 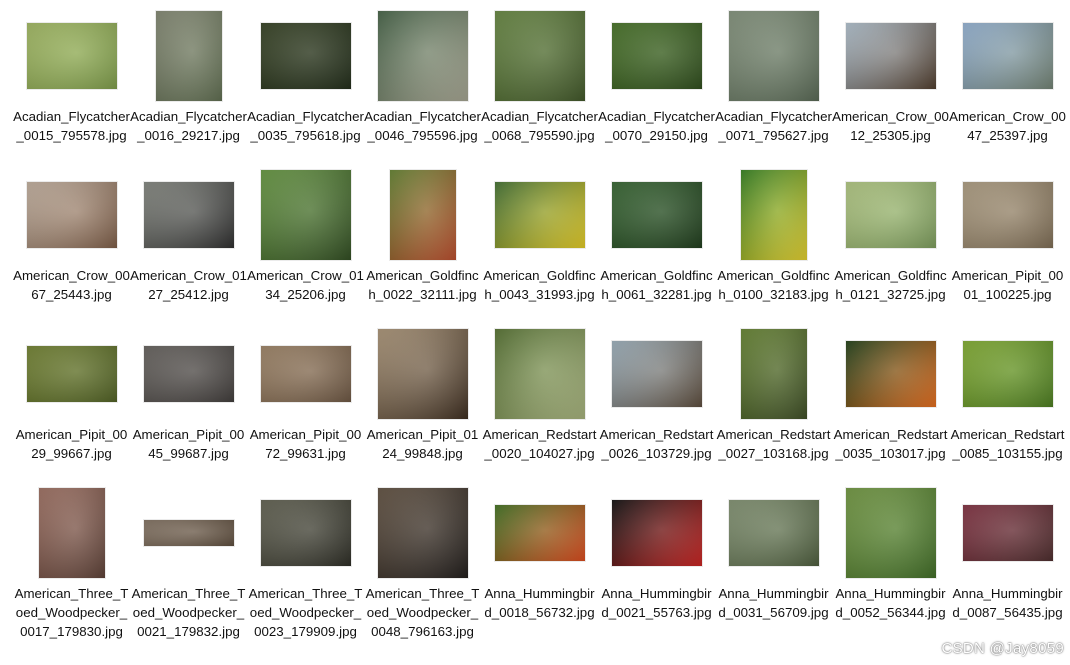 I want to click on file-name-label: American_Crow_0047_25397.jpg, so click(x=1007, y=126).